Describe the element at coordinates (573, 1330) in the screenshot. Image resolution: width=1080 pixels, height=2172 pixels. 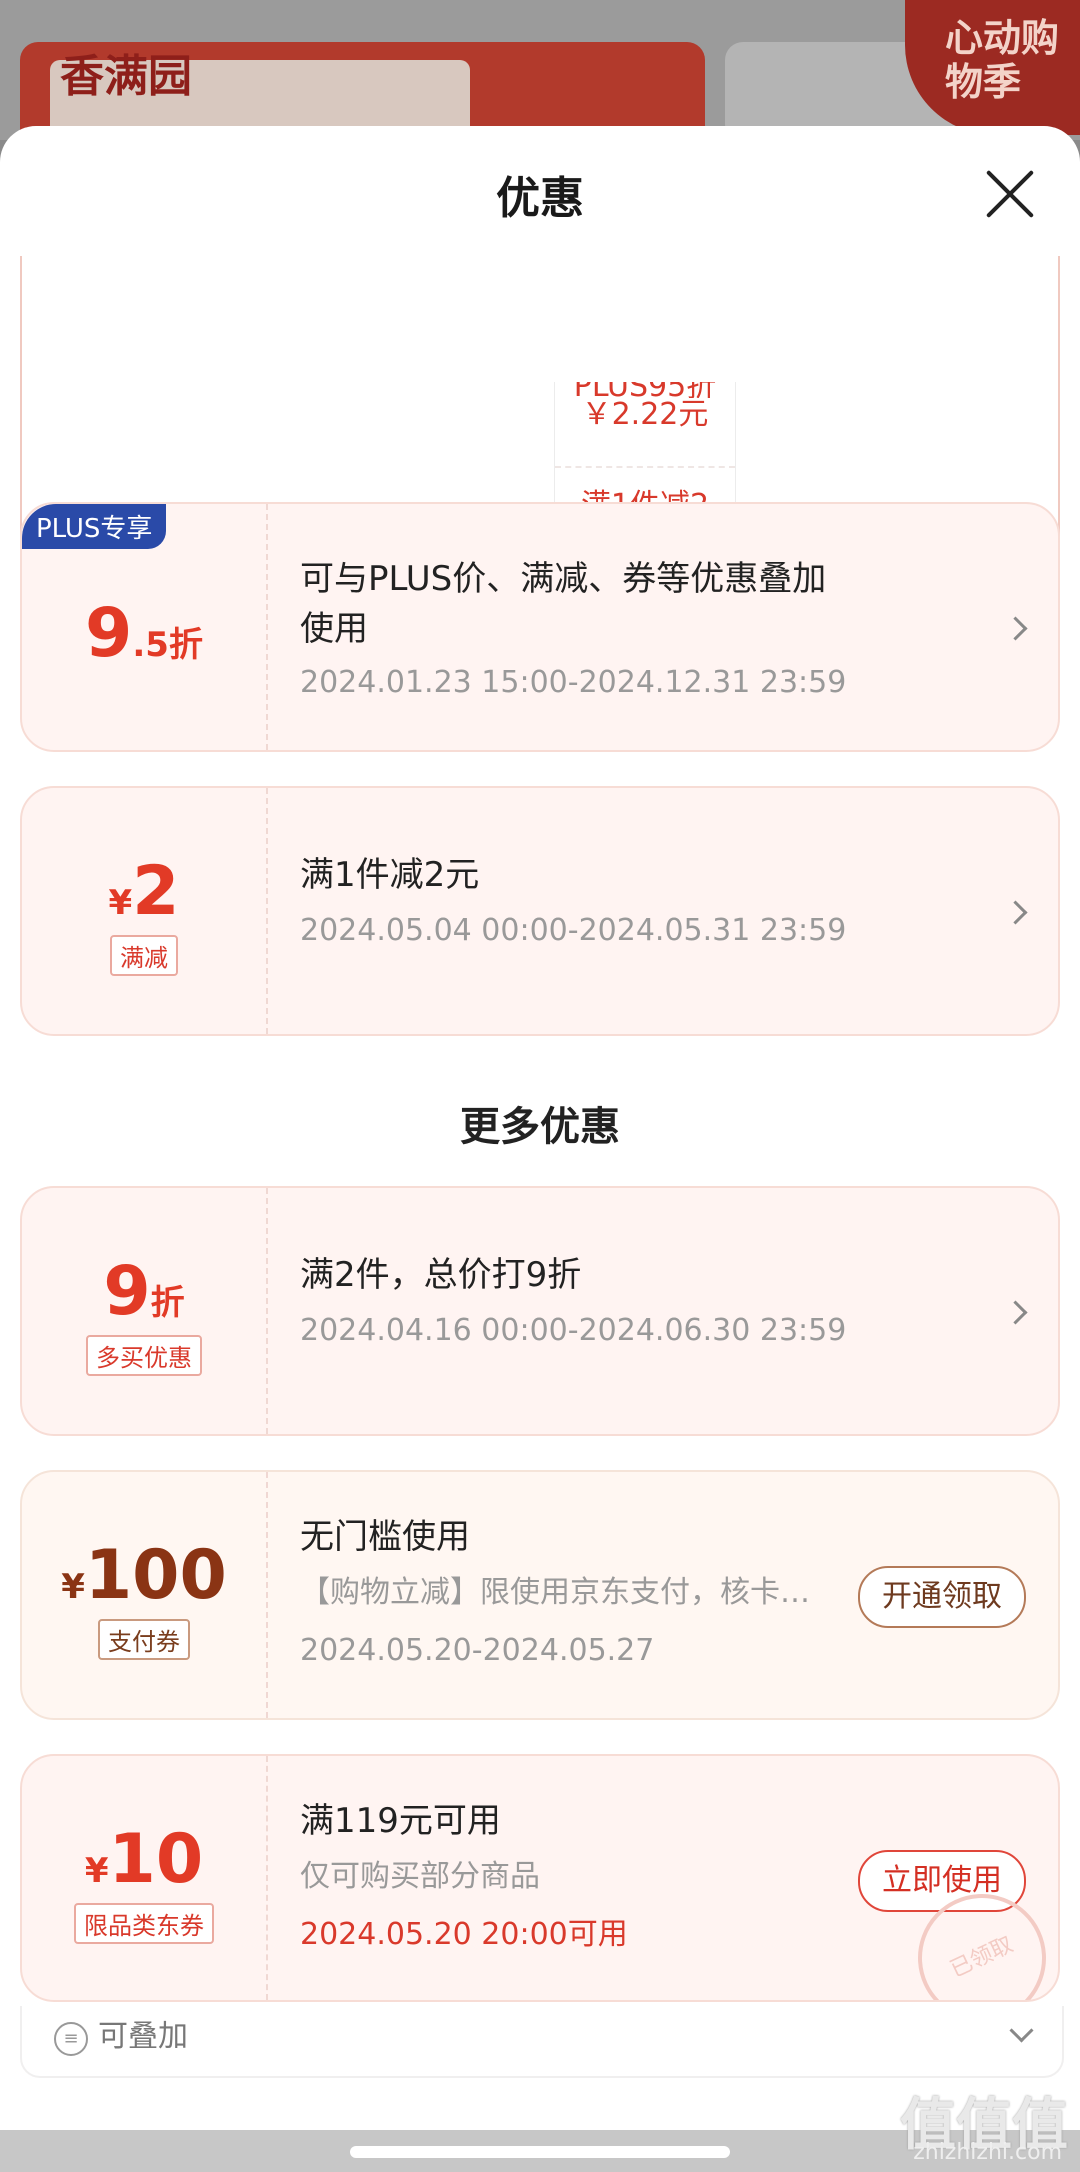
I see `coupon-validity: 2024.04.16 00:00-2024.06.30 23:59` at that location.